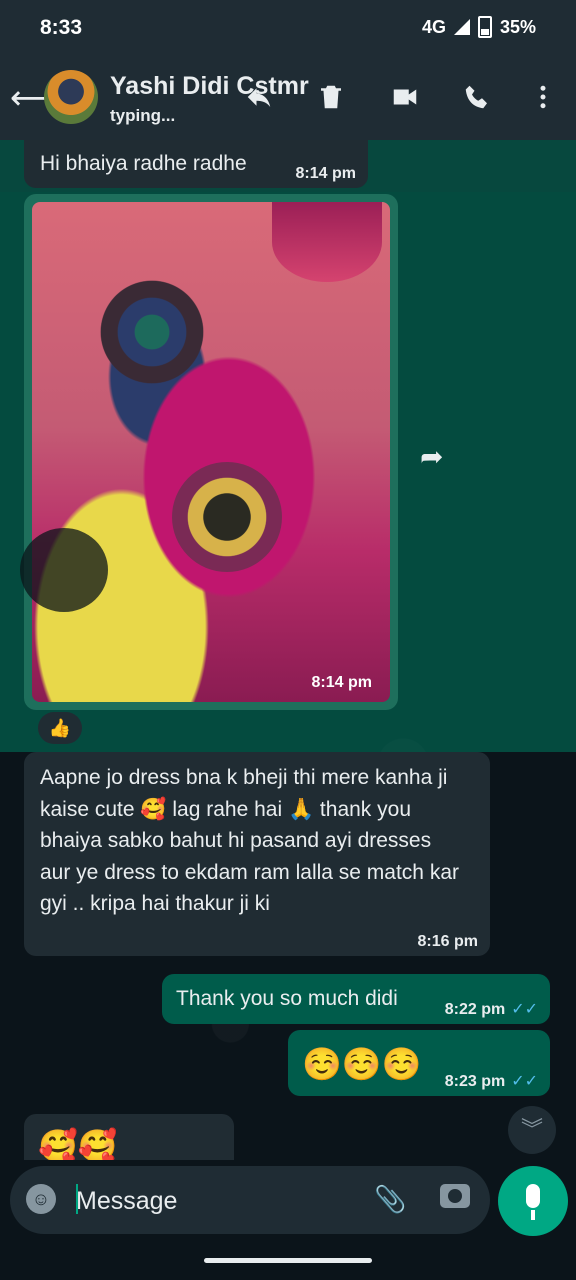  Describe the element at coordinates (331, 97) in the screenshot. I see `delete-icon` at that location.